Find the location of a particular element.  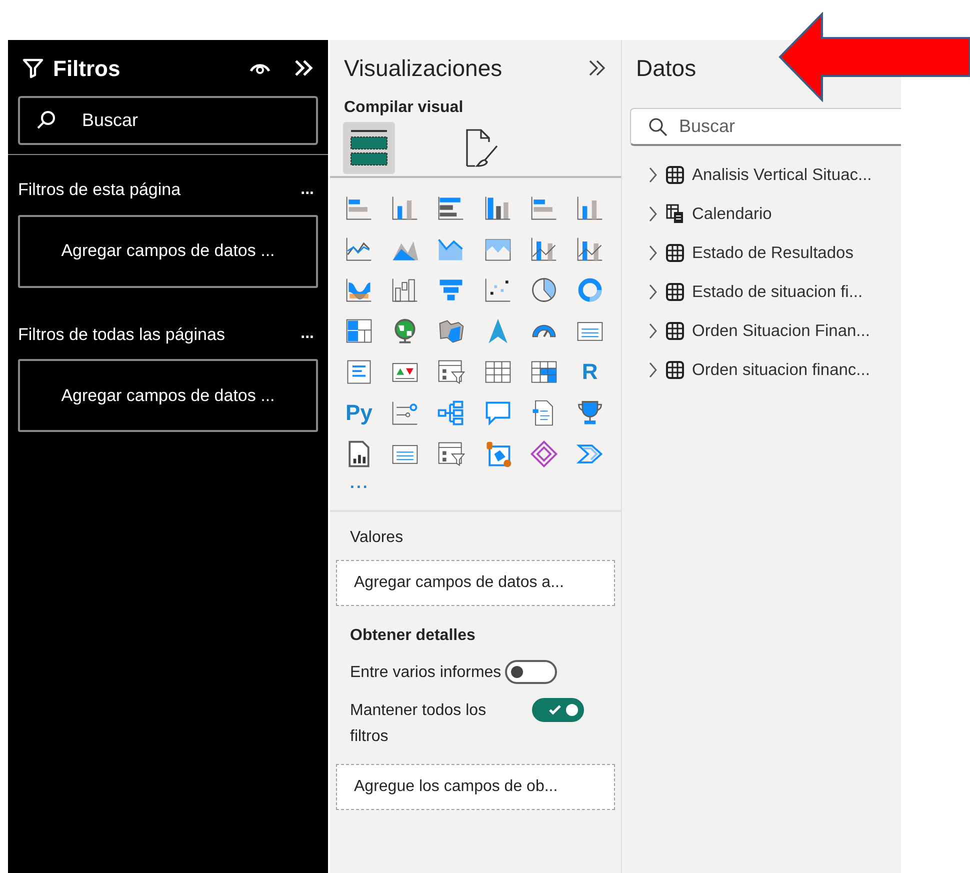

pane-title: Visualizaciones is located at coordinates (423, 68).